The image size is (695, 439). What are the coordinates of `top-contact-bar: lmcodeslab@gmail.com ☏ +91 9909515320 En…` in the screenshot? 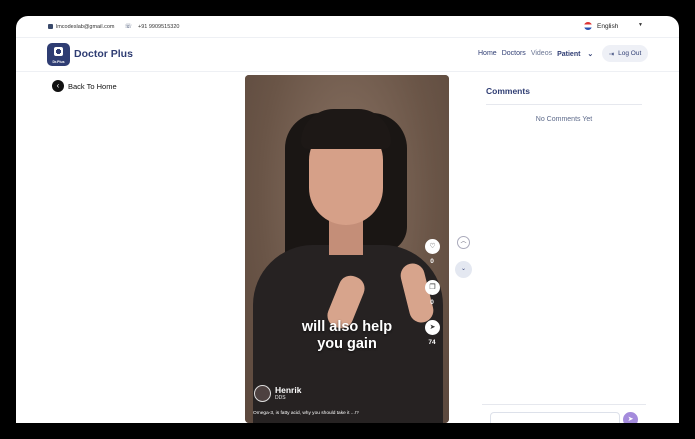 It's located at (347, 27).